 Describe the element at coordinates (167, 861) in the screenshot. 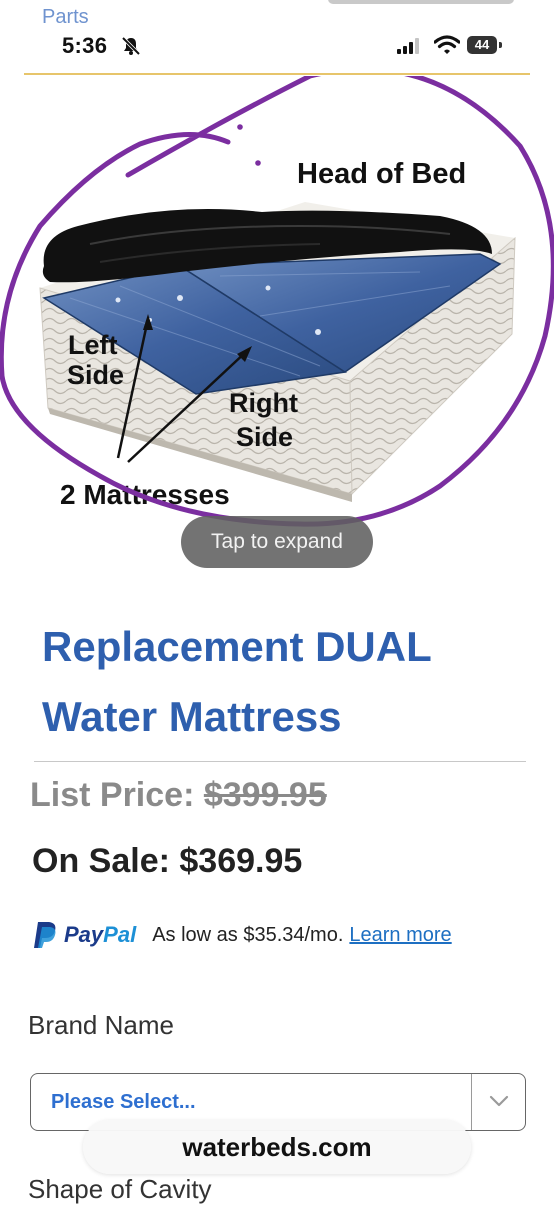

I see `sale-price: On Sale: $369.95` at that location.